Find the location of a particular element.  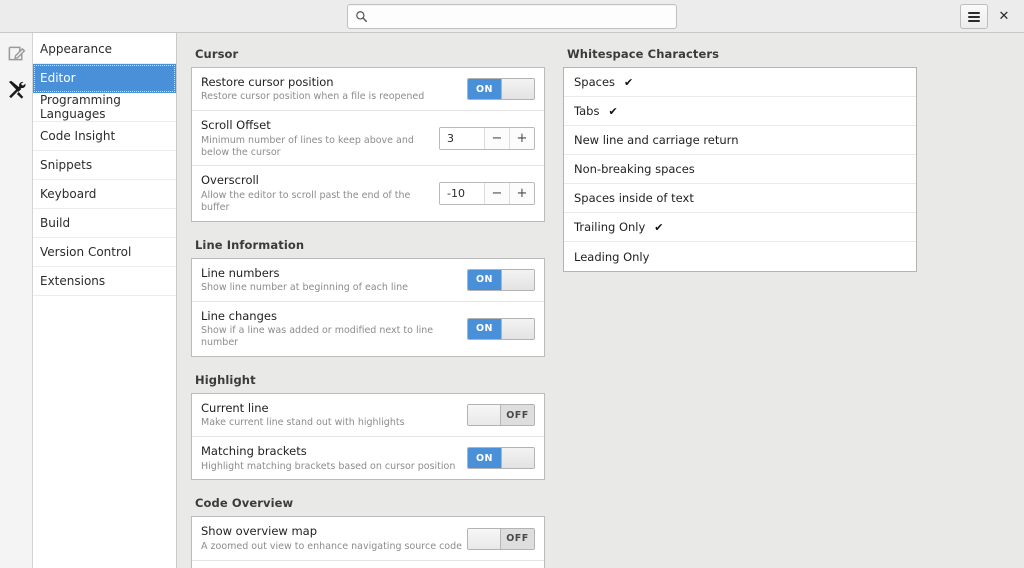

setting-label: Scroll Offset is located at coordinates (236, 125).